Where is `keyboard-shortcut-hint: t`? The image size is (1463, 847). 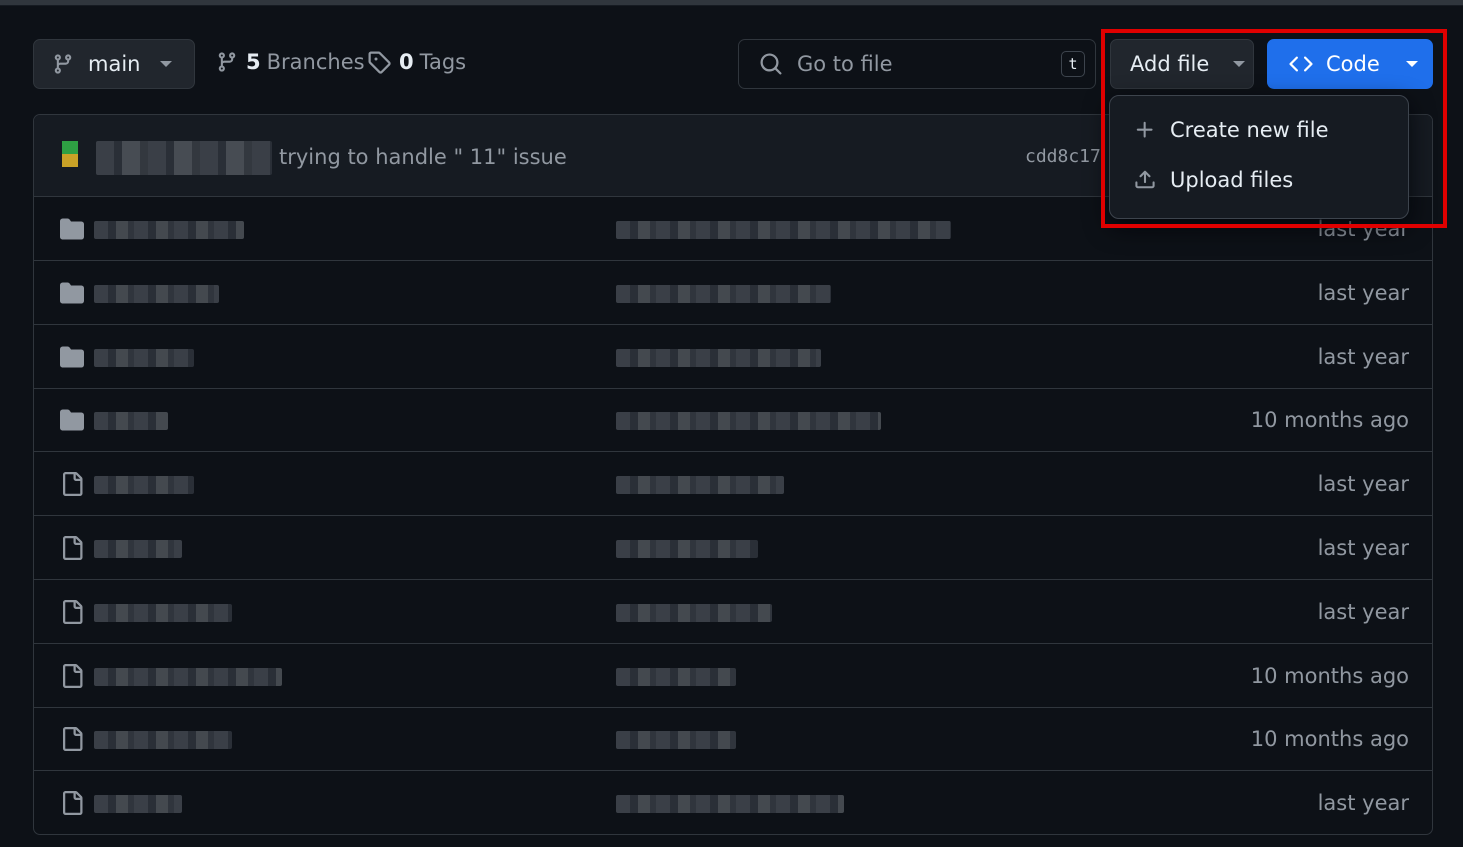
keyboard-shortcut-hint: t is located at coordinates (1073, 64).